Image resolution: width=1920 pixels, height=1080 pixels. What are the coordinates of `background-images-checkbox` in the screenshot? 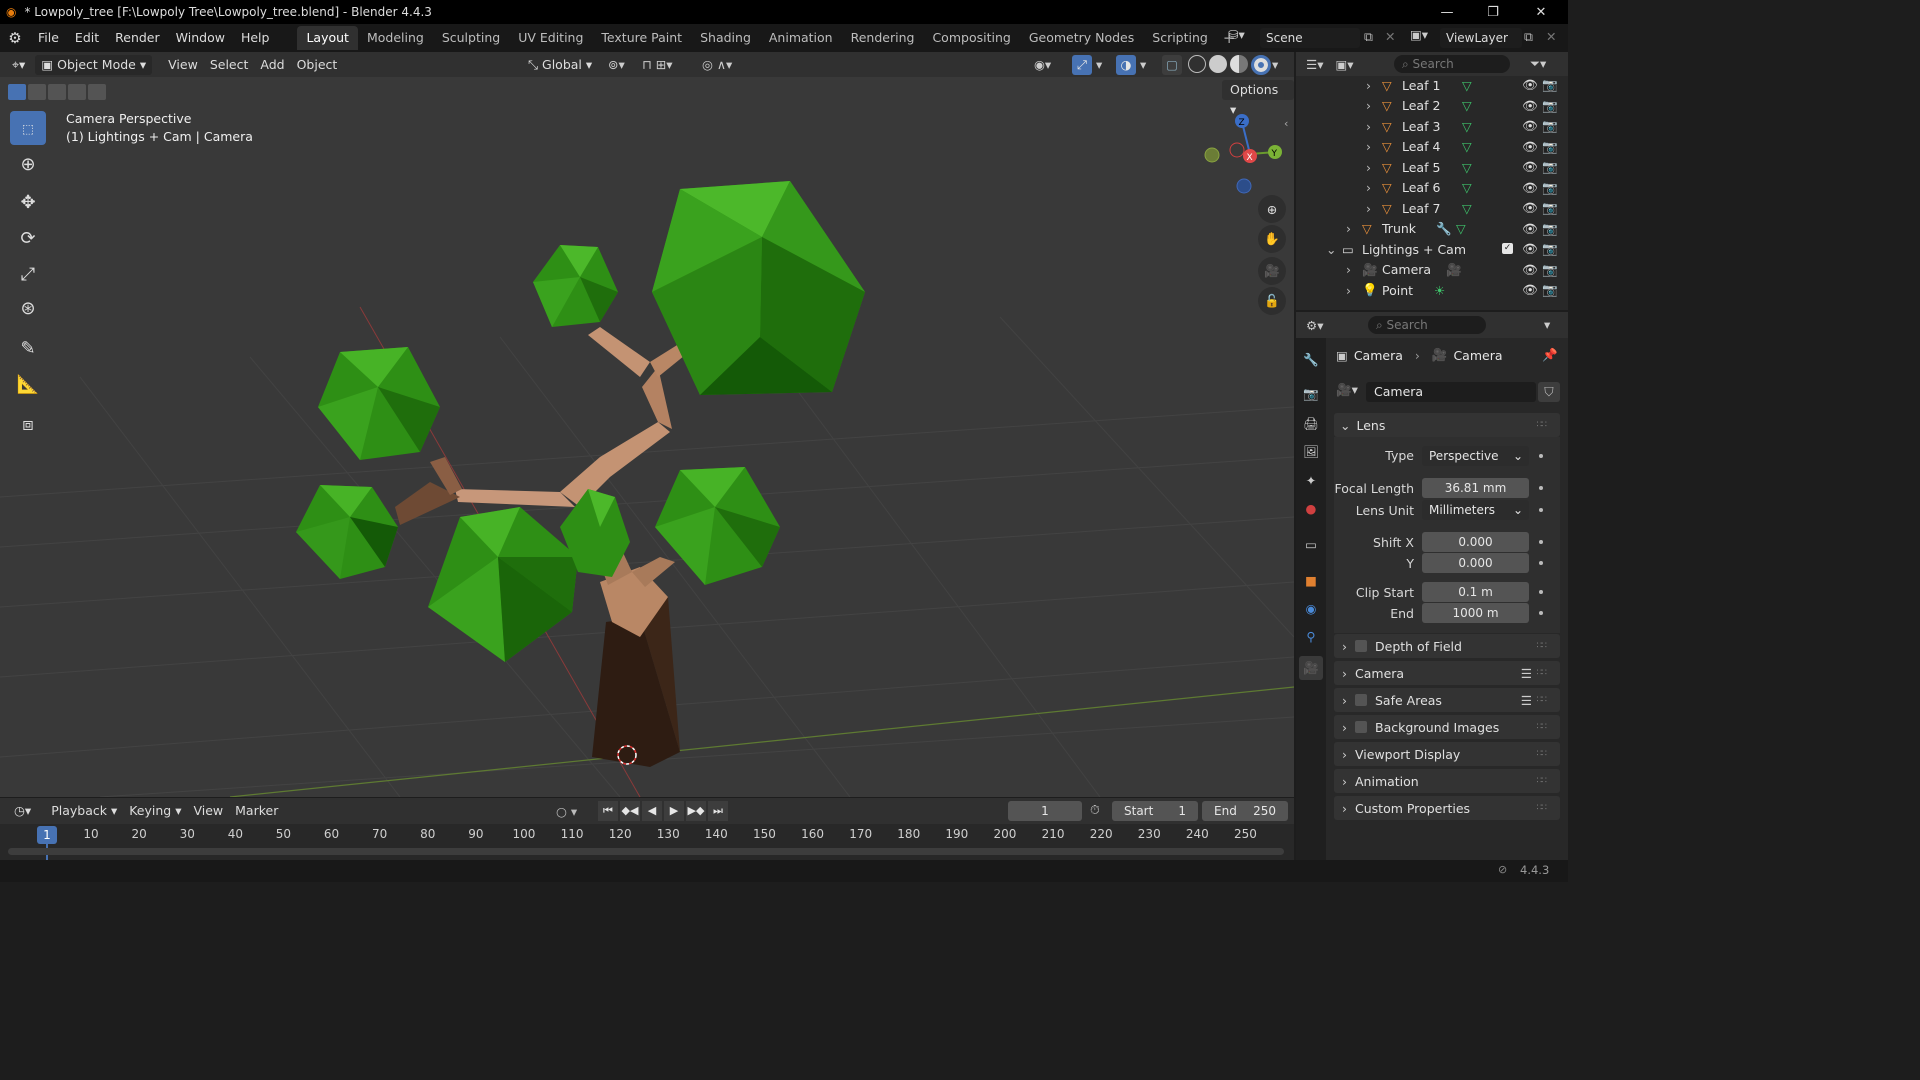 It's located at (1361, 727).